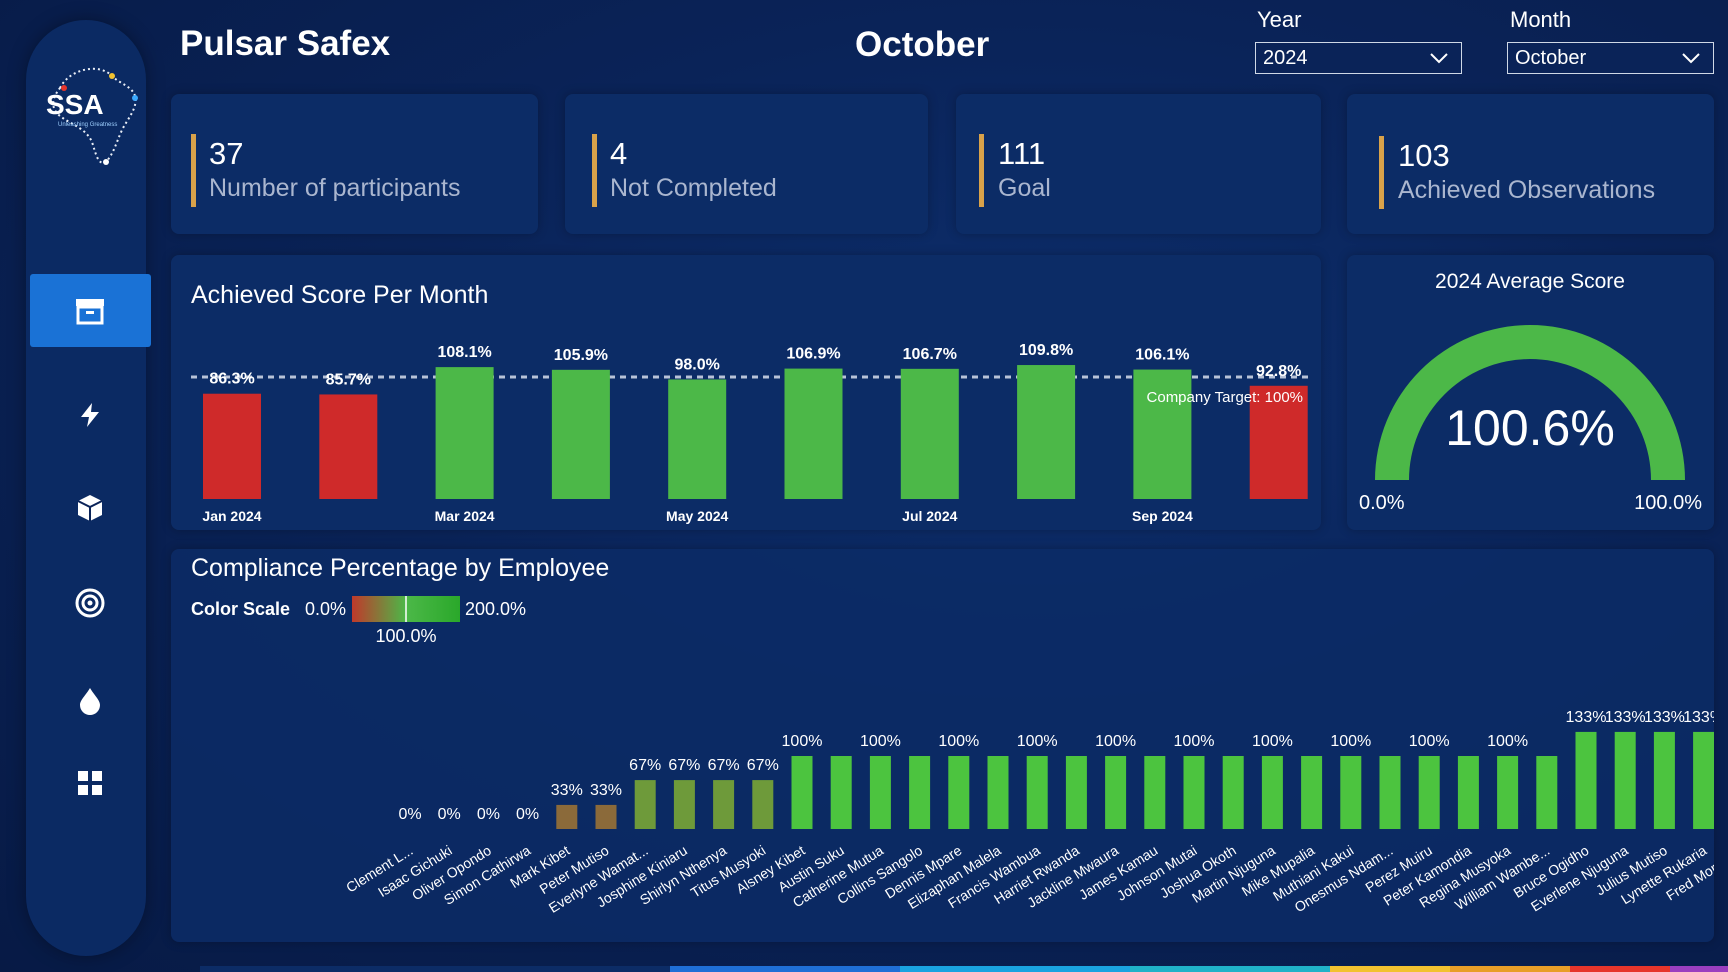  What do you see at coordinates (1162, 355) in the screenshot?
I see `month-value-label: 106.1%` at bounding box center [1162, 355].